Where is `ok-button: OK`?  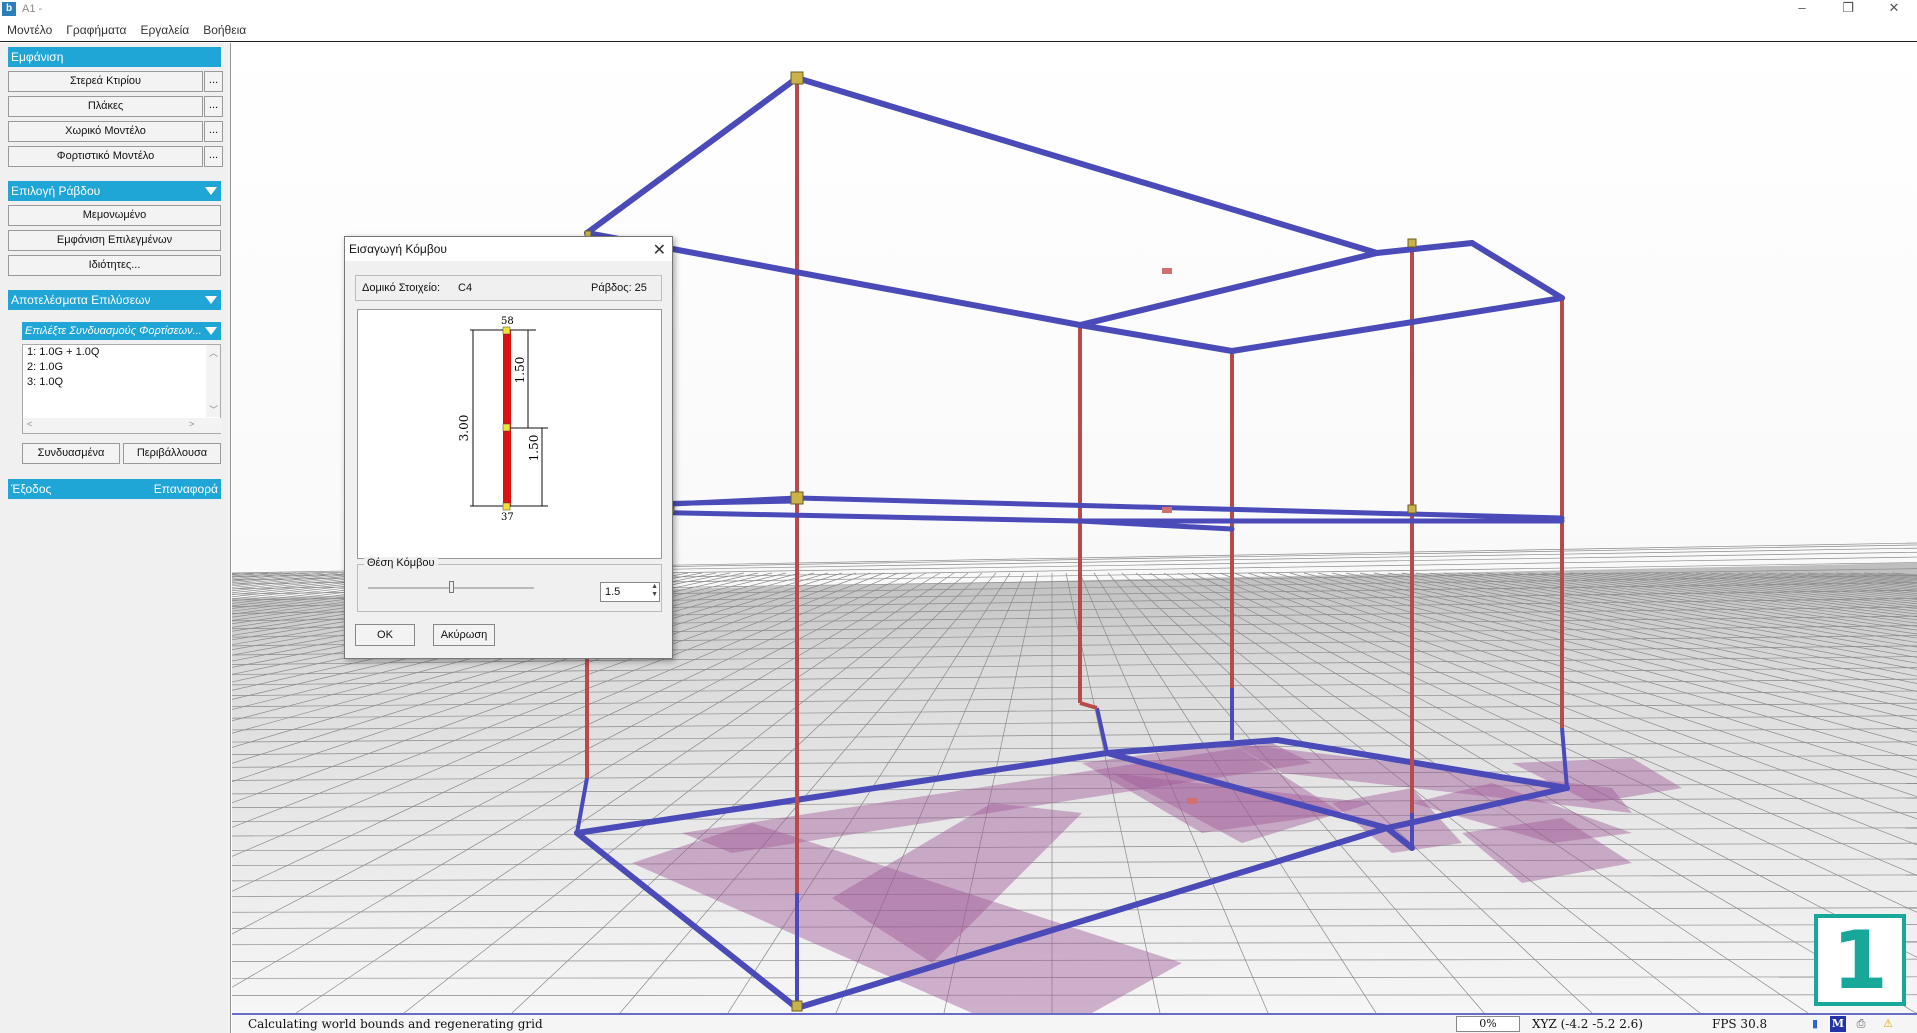
ok-button: OK is located at coordinates (385, 635).